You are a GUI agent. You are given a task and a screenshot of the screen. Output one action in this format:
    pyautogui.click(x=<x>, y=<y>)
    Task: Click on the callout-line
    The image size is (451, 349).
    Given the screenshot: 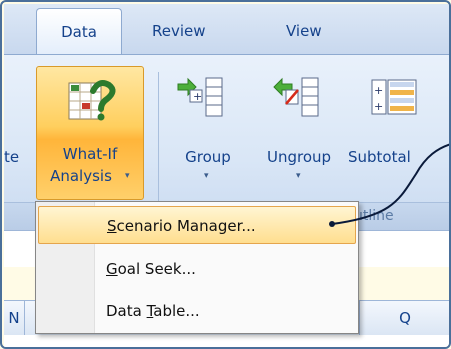 What is the action you would take?
    pyautogui.click(x=389, y=185)
    